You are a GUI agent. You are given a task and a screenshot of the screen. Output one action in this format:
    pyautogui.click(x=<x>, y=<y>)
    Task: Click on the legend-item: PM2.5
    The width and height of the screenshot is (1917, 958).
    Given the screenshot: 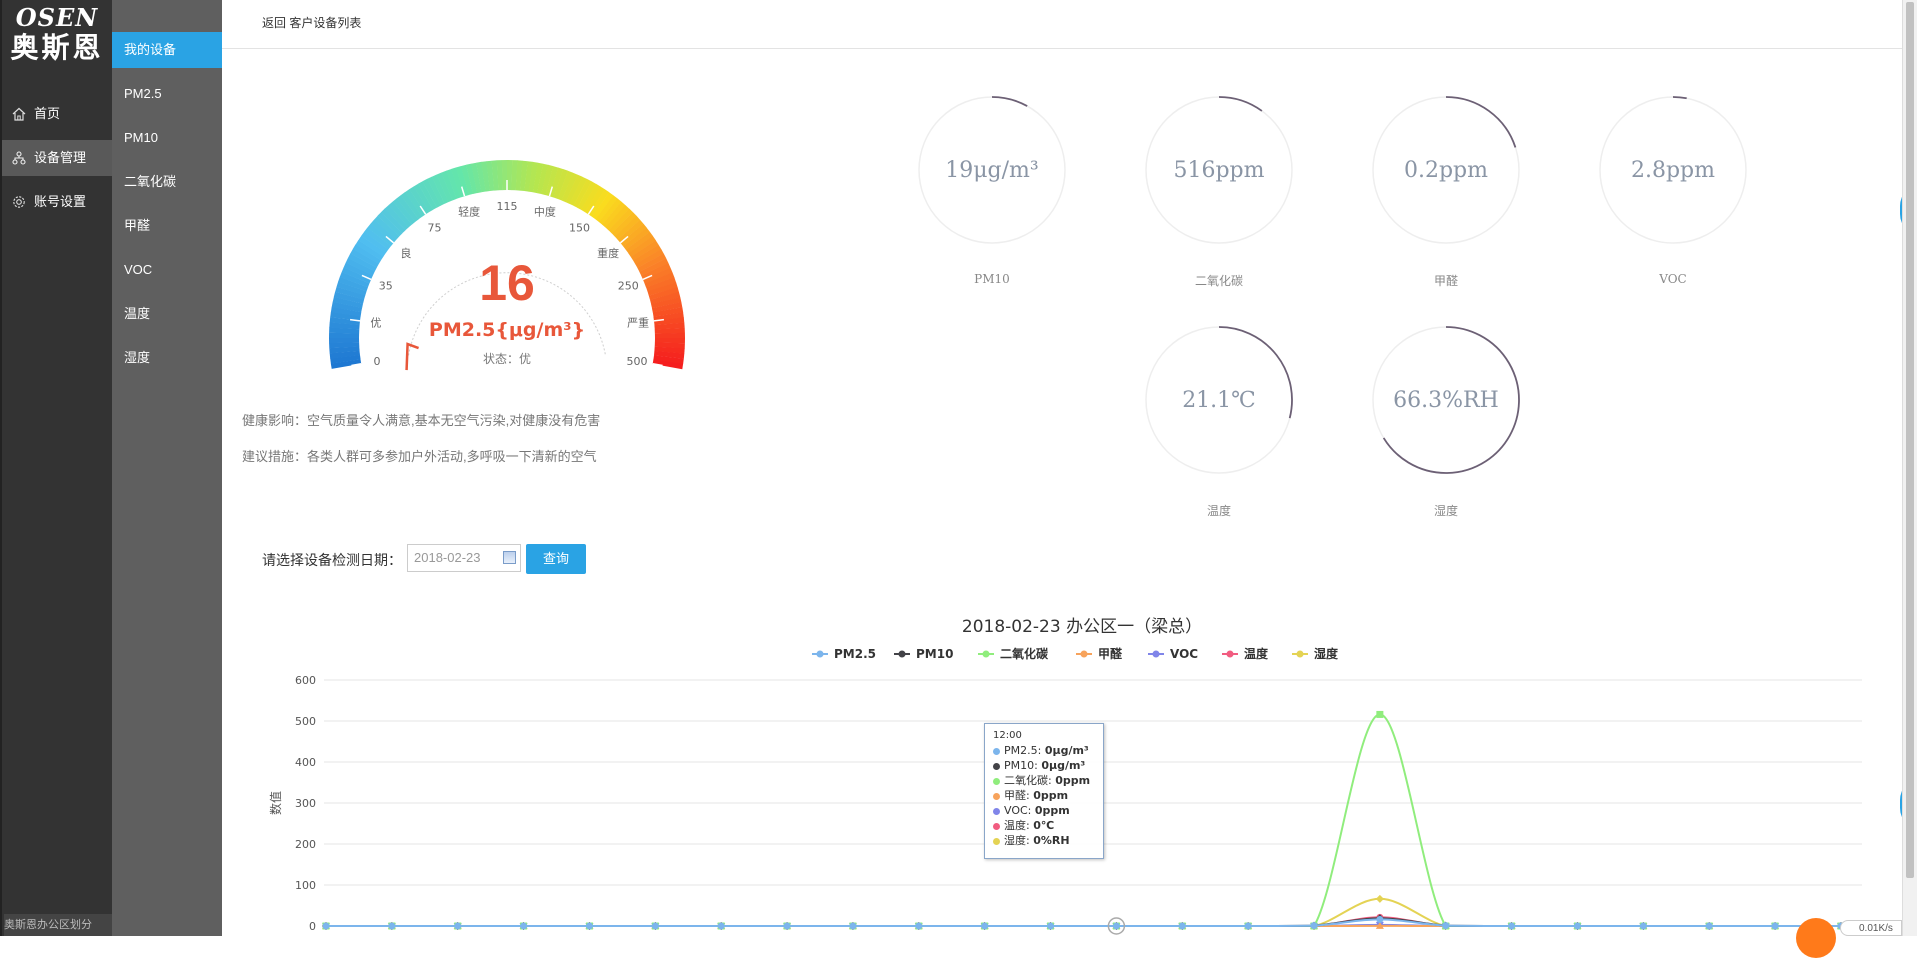 What is the action you would take?
    pyautogui.click(x=844, y=654)
    